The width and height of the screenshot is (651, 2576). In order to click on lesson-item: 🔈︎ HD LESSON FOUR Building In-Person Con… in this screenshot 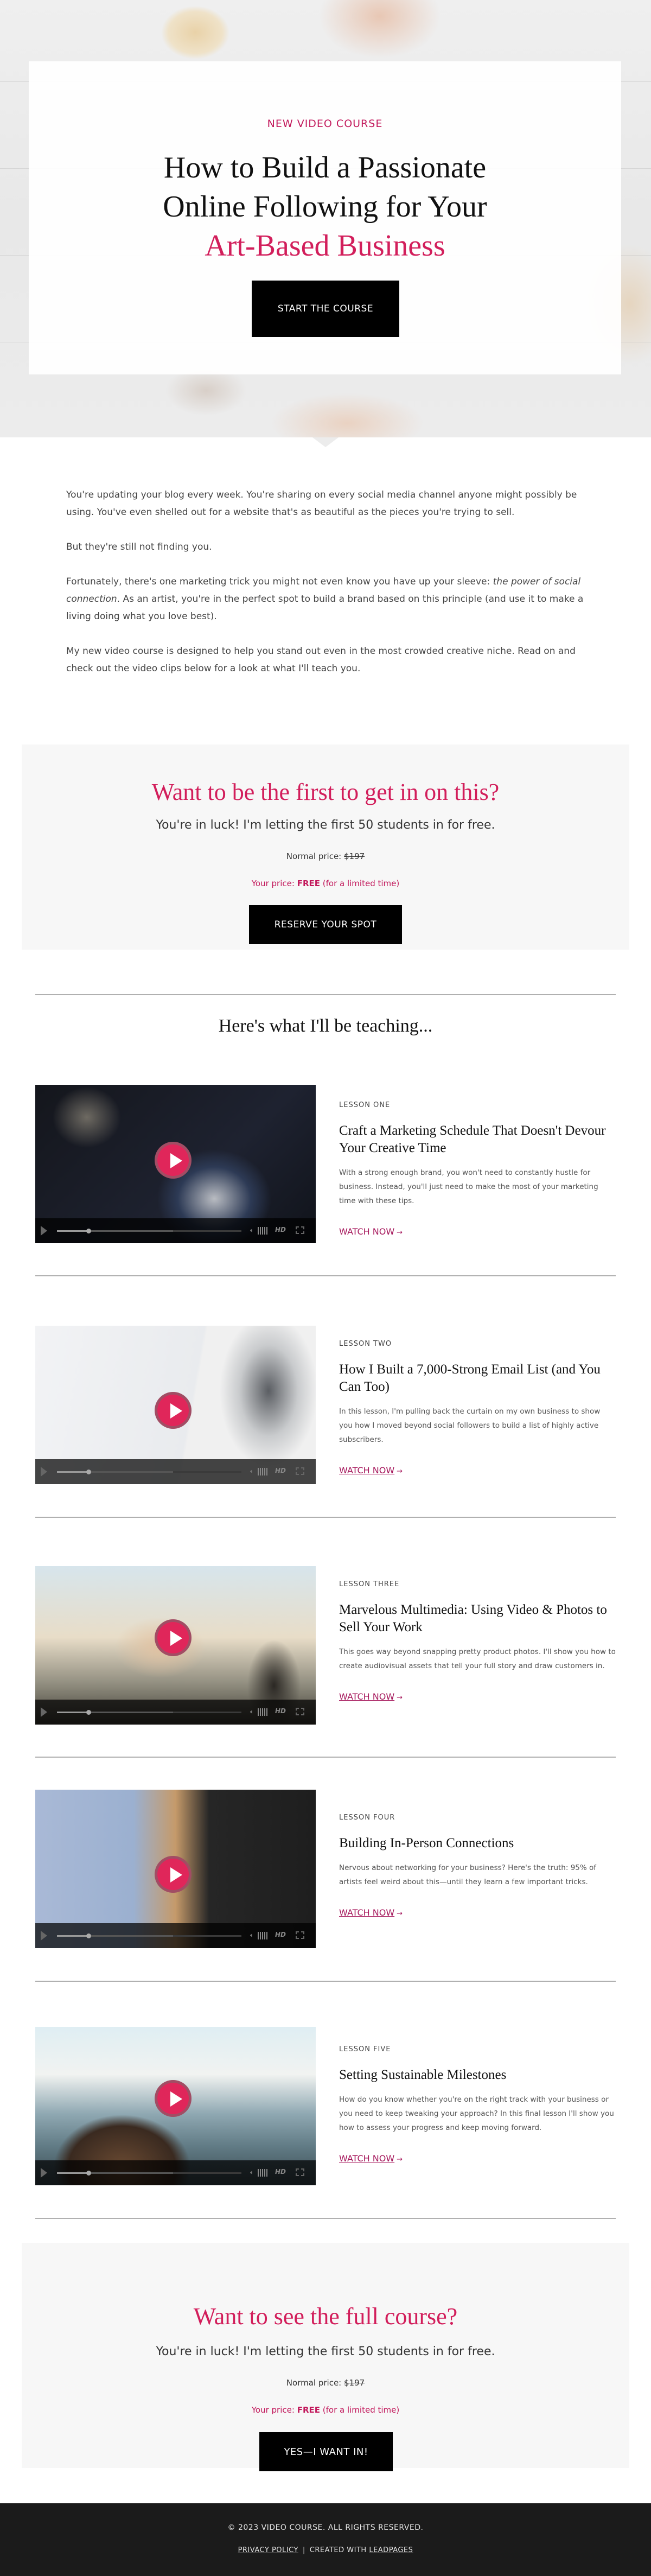, I will do `click(325, 1869)`.